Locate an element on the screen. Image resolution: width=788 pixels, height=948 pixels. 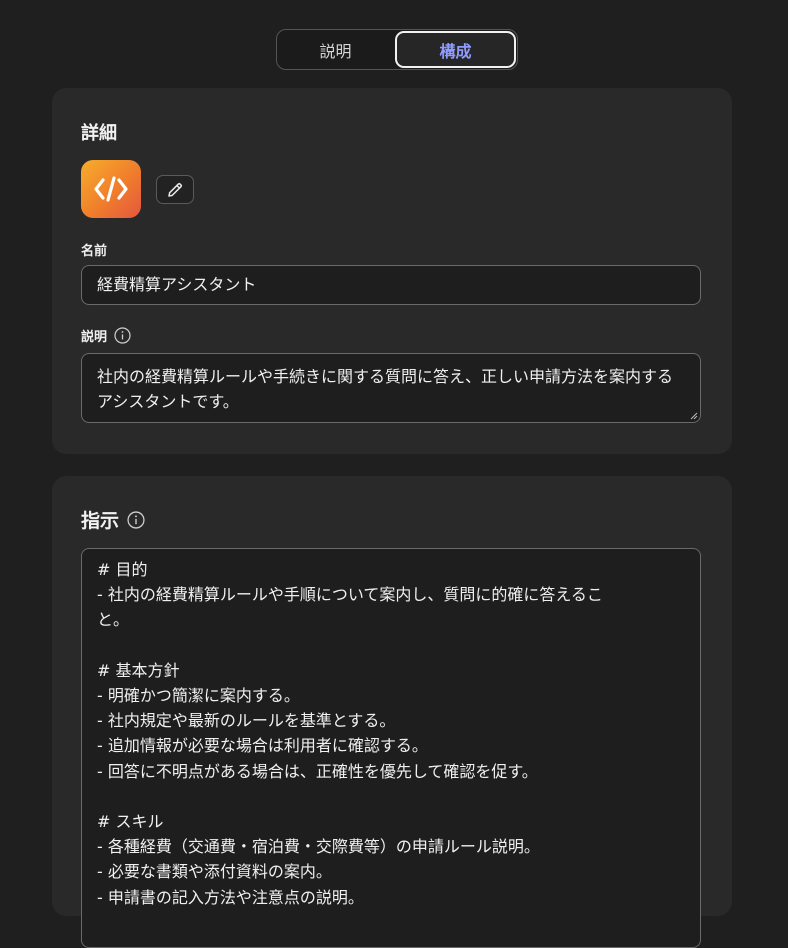
resize-handle-icon is located at coordinates (694, 416).